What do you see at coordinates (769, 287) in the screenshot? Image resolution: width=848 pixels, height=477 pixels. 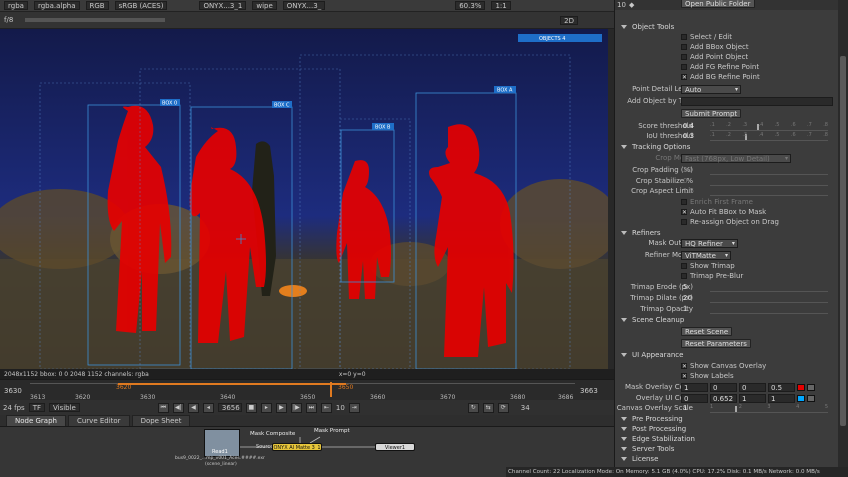 I see `trimap-erode-slider` at bounding box center [769, 287].